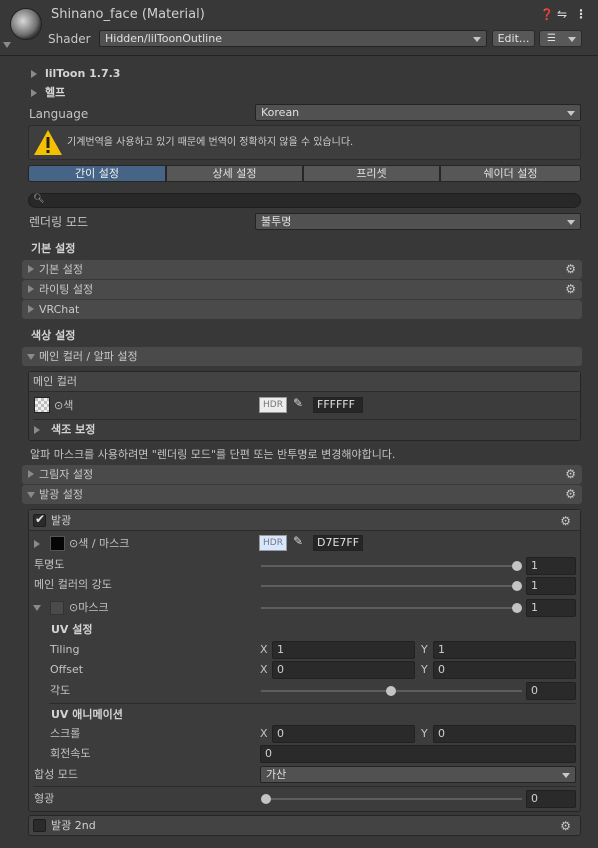 The image size is (598, 848). What do you see at coordinates (302, 494) in the screenshot?
I see `emission-settings-header: 발광 설정 ⚙` at bounding box center [302, 494].